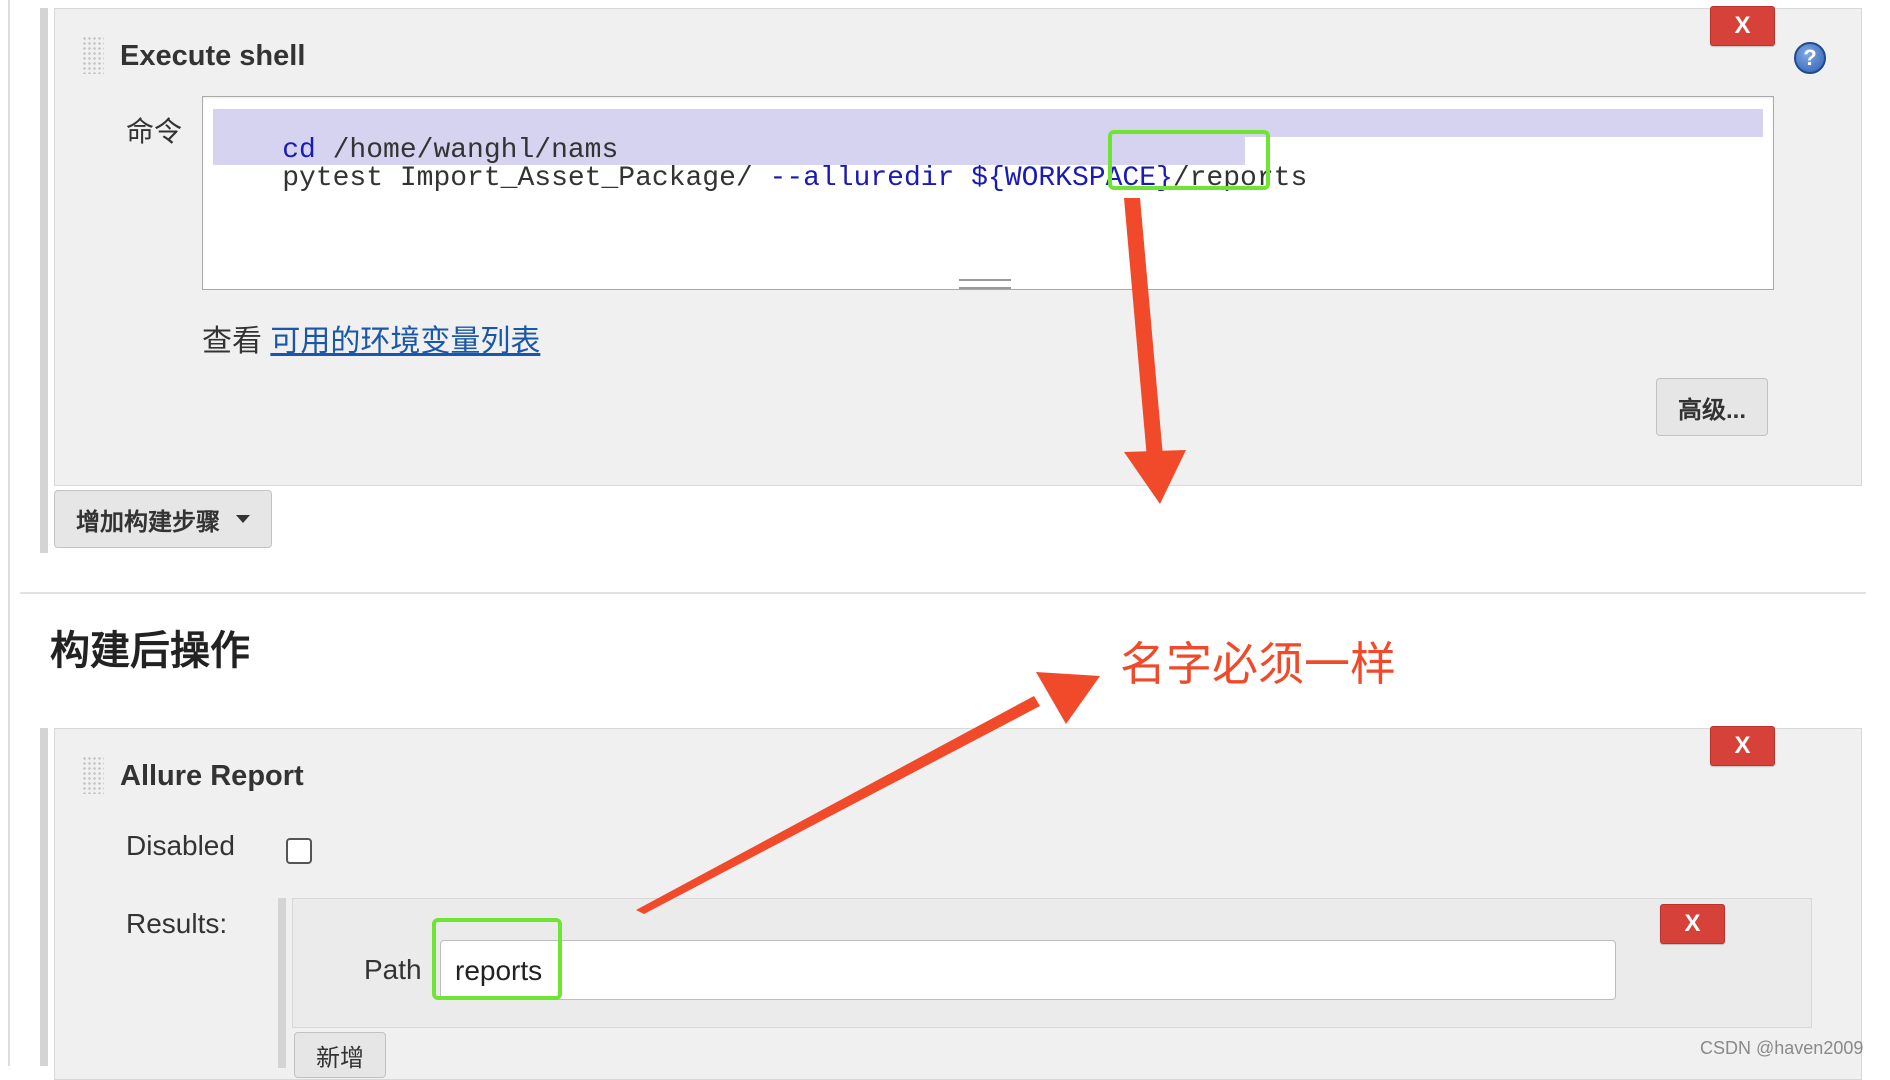  I want to click on down-arrow-icon, so click(1155, 351).